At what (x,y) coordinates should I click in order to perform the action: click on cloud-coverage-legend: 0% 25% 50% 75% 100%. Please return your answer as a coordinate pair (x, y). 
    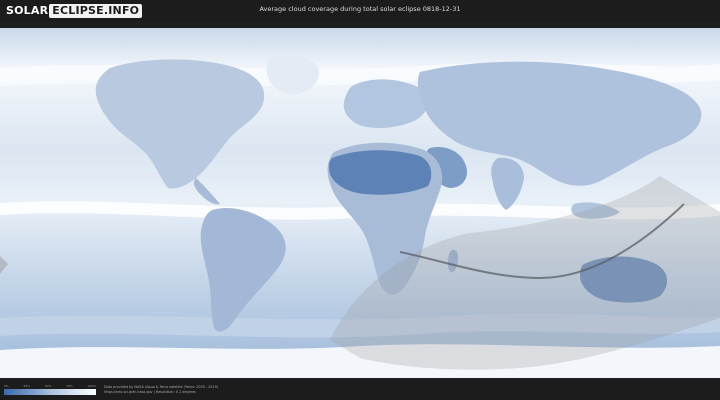
    Looking at the image, I should click on (50, 389).